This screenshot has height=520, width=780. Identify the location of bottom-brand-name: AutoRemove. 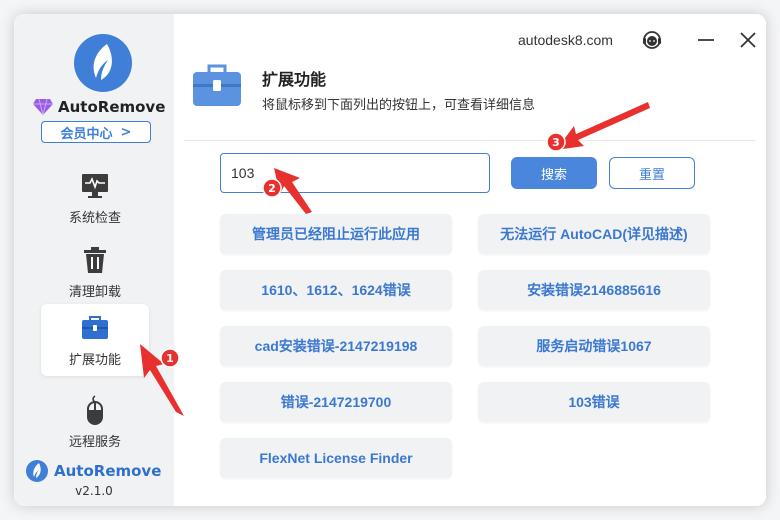
(108, 471).